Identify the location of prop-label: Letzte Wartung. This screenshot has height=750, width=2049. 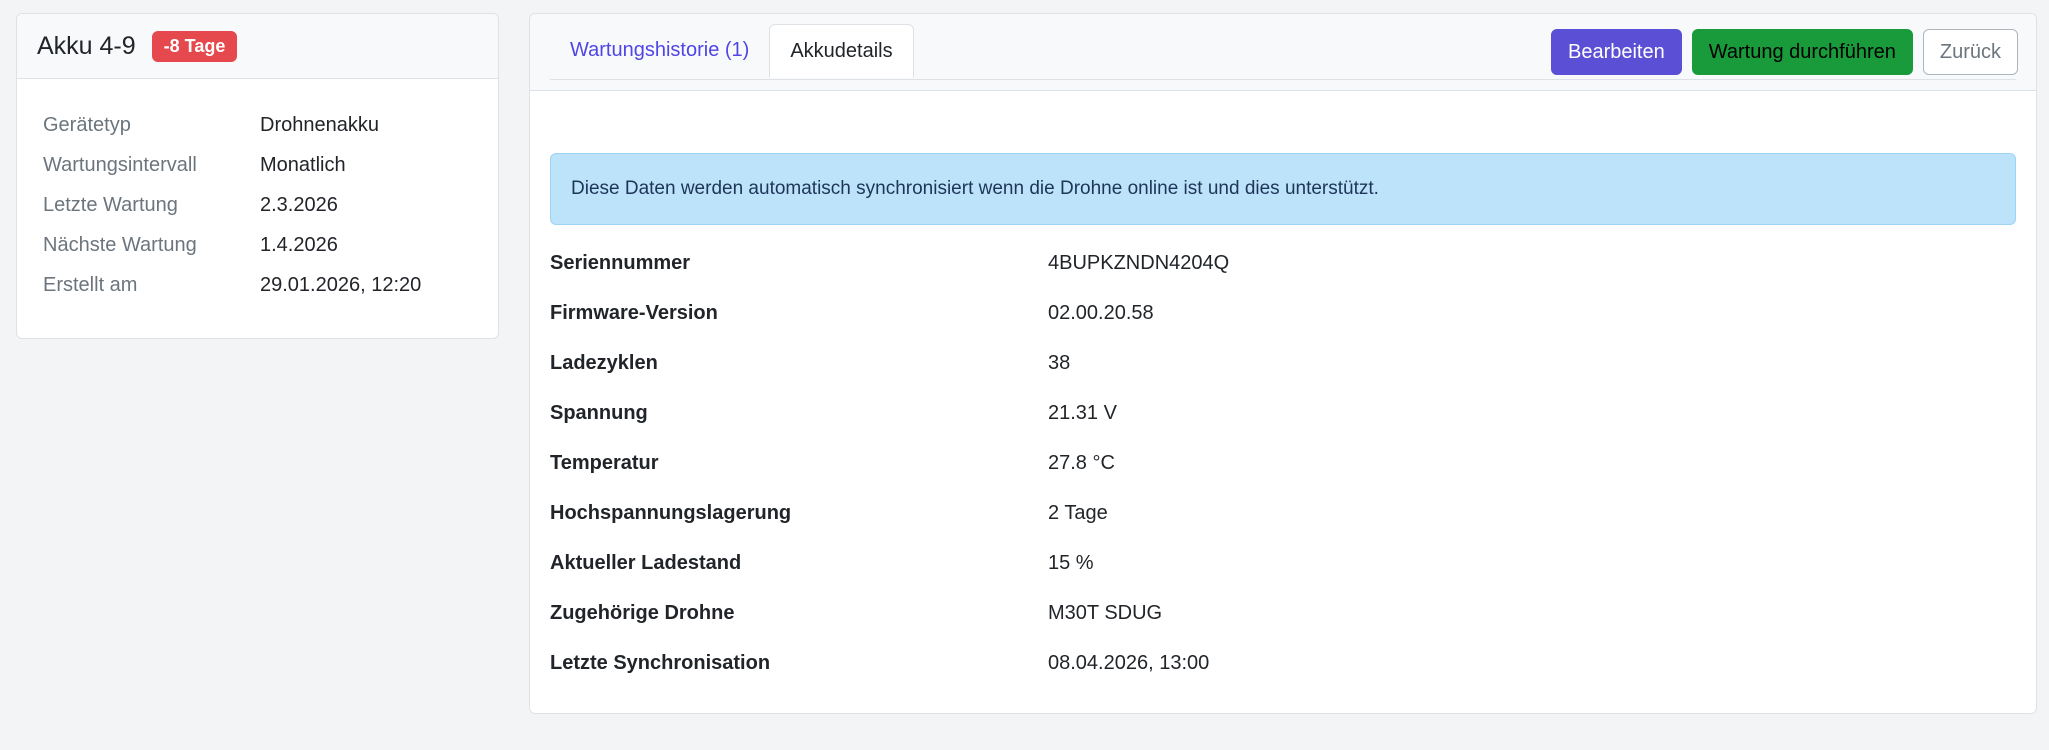
(110, 204).